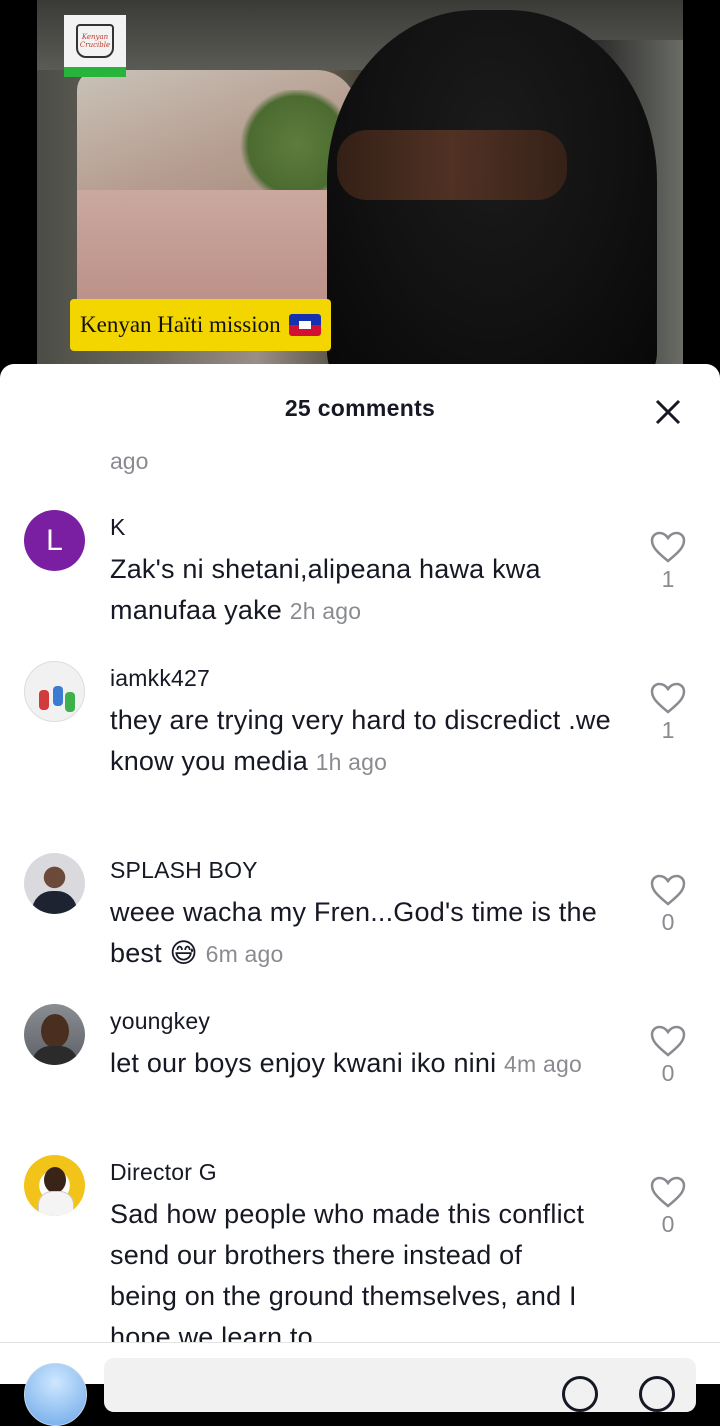 This screenshot has height=1426, width=720. I want to click on comments-header: 25 comments, so click(360, 409).